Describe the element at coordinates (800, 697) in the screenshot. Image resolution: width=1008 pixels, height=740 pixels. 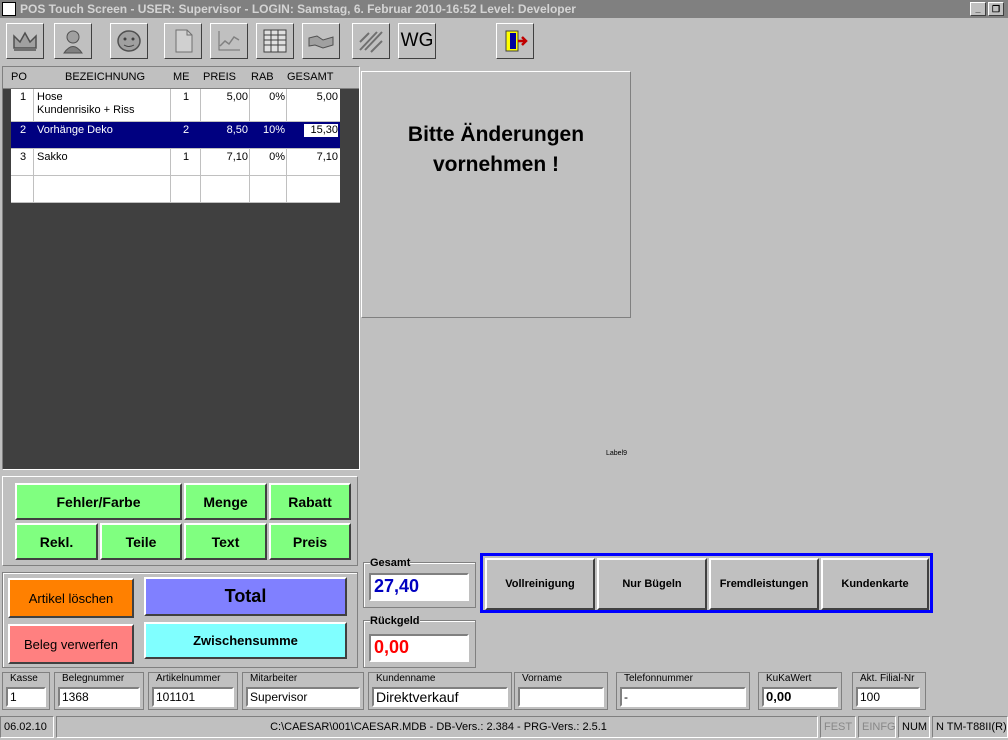
I see `kukawert-input: 0,00` at that location.